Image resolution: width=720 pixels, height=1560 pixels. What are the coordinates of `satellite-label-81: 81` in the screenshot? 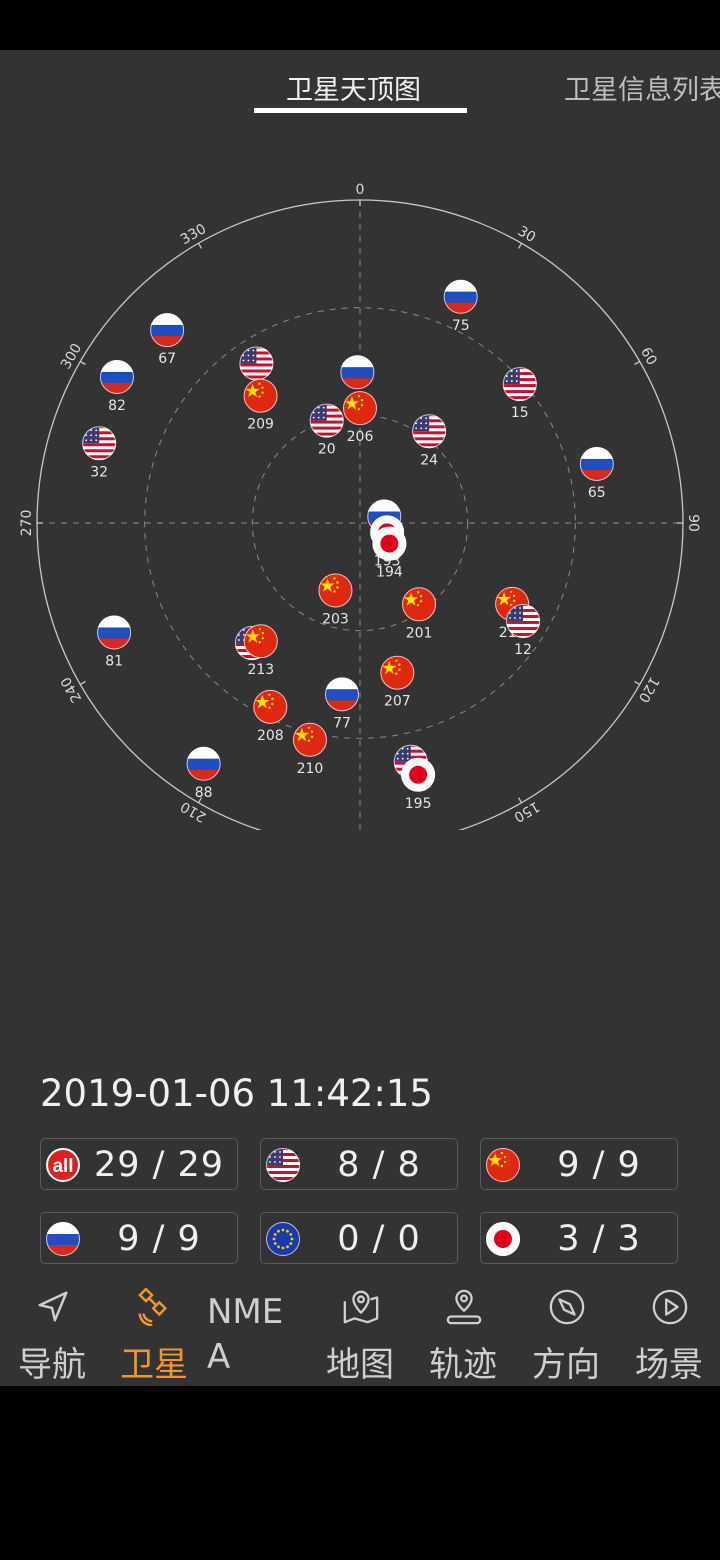 It's located at (114, 661).